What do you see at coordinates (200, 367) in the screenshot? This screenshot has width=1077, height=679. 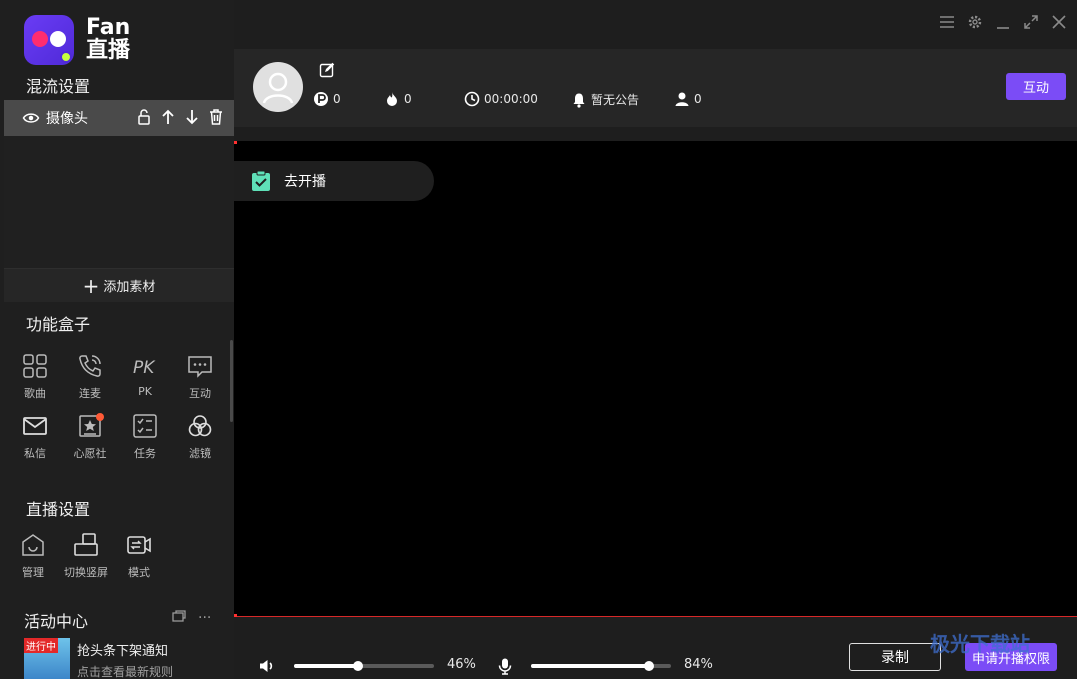 I see `chat-bubble-icon` at bounding box center [200, 367].